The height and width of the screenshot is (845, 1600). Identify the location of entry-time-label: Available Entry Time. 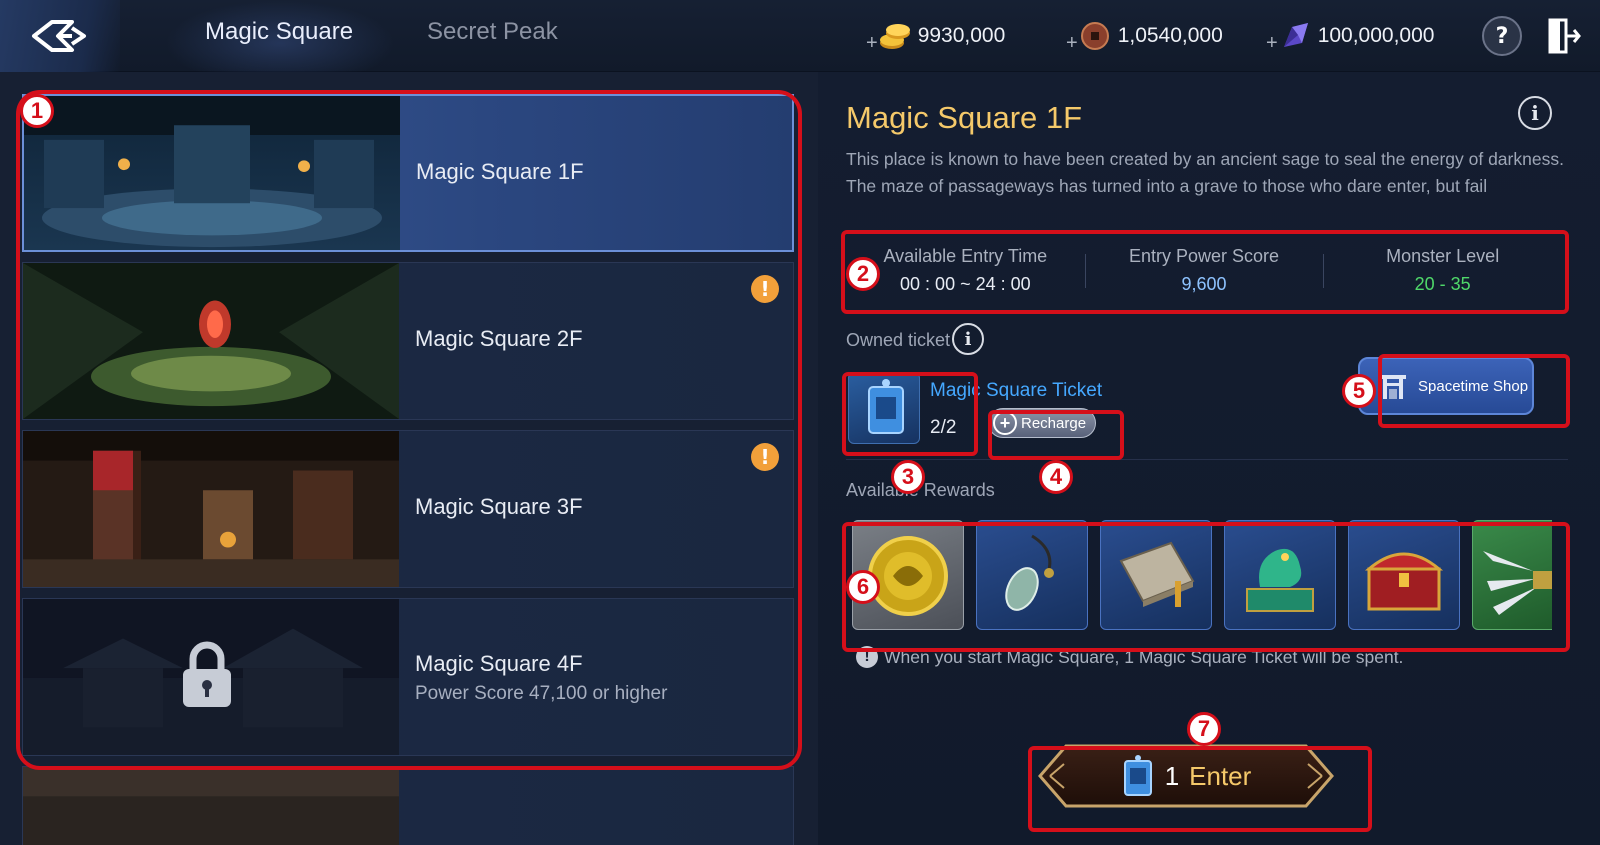
(965, 256).